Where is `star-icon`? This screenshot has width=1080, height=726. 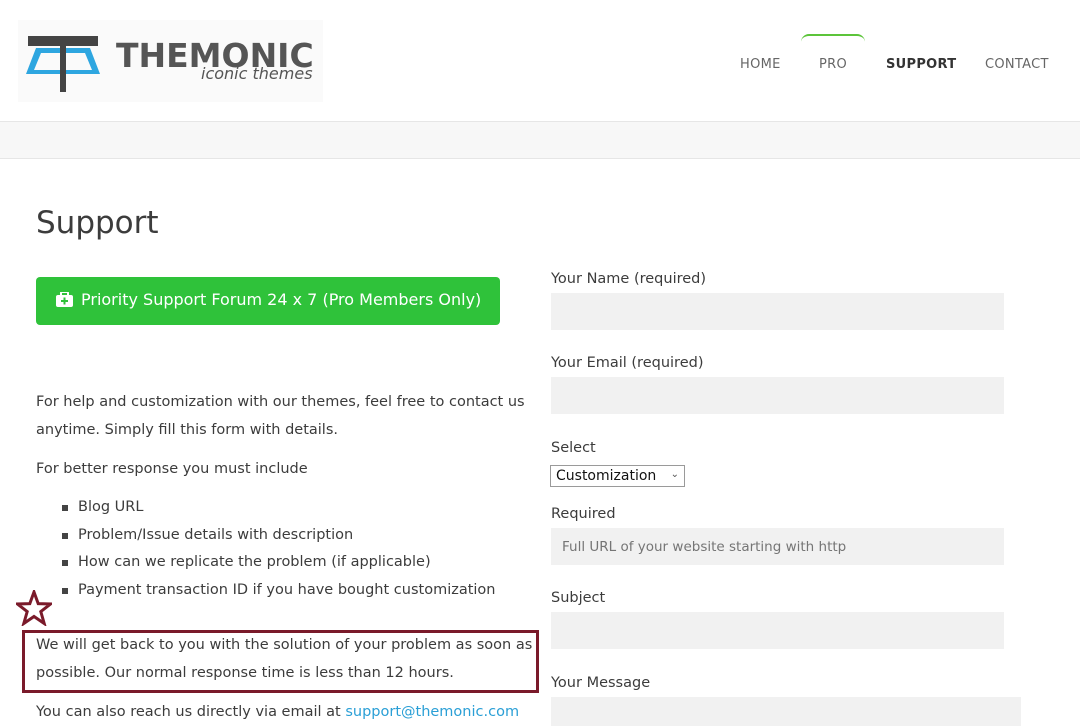 star-icon is located at coordinates (34, 608).